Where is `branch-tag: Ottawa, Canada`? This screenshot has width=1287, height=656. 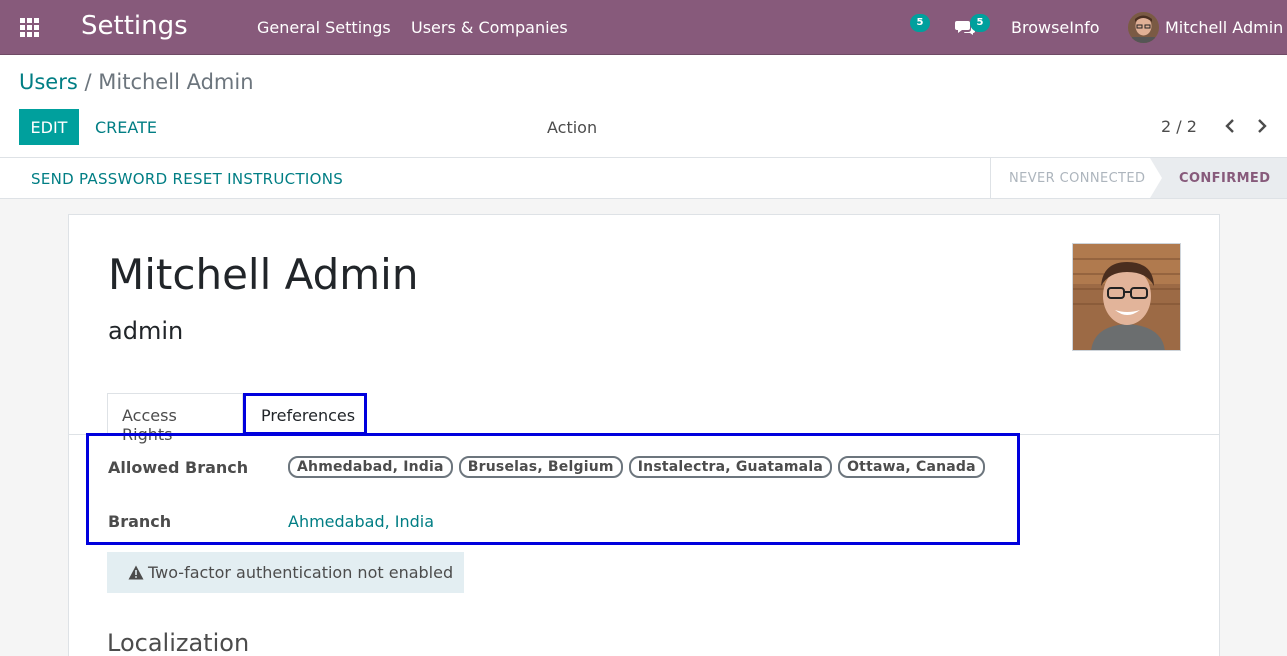 branch-tag: Ottawa, Canada is located at coordinates (911, 467).